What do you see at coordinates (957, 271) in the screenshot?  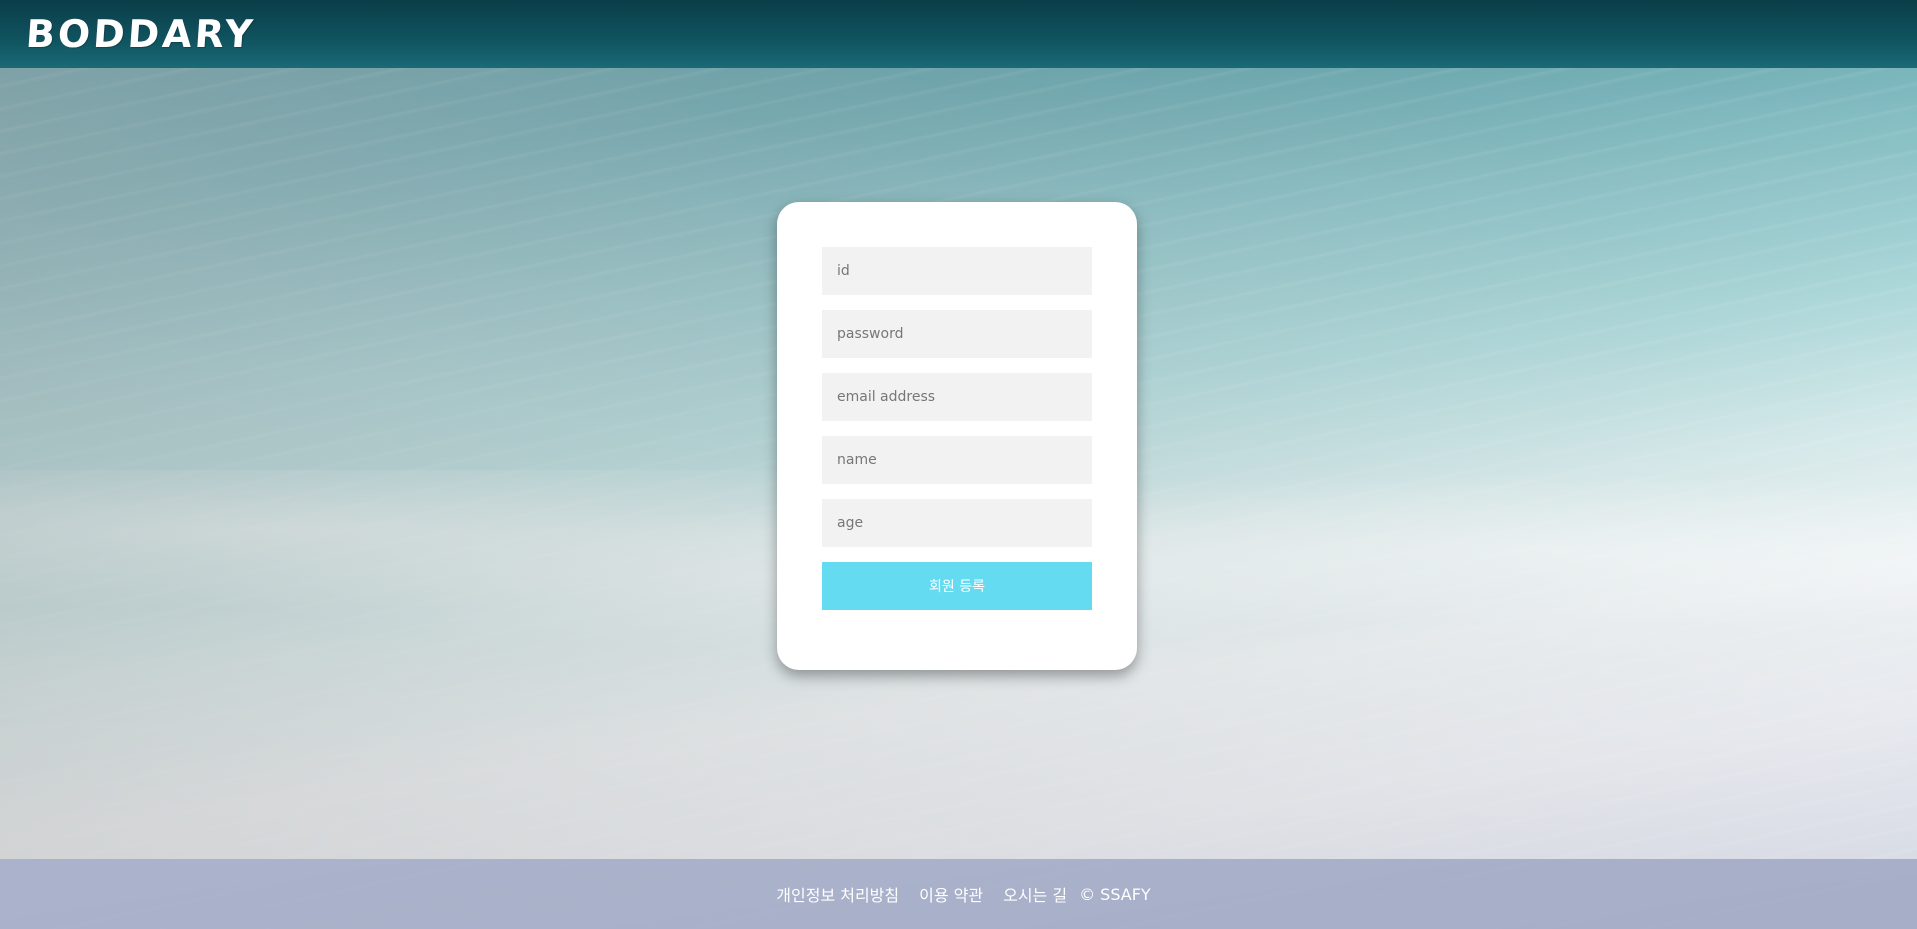 I see `id-input` at bounding box center [957, 271].